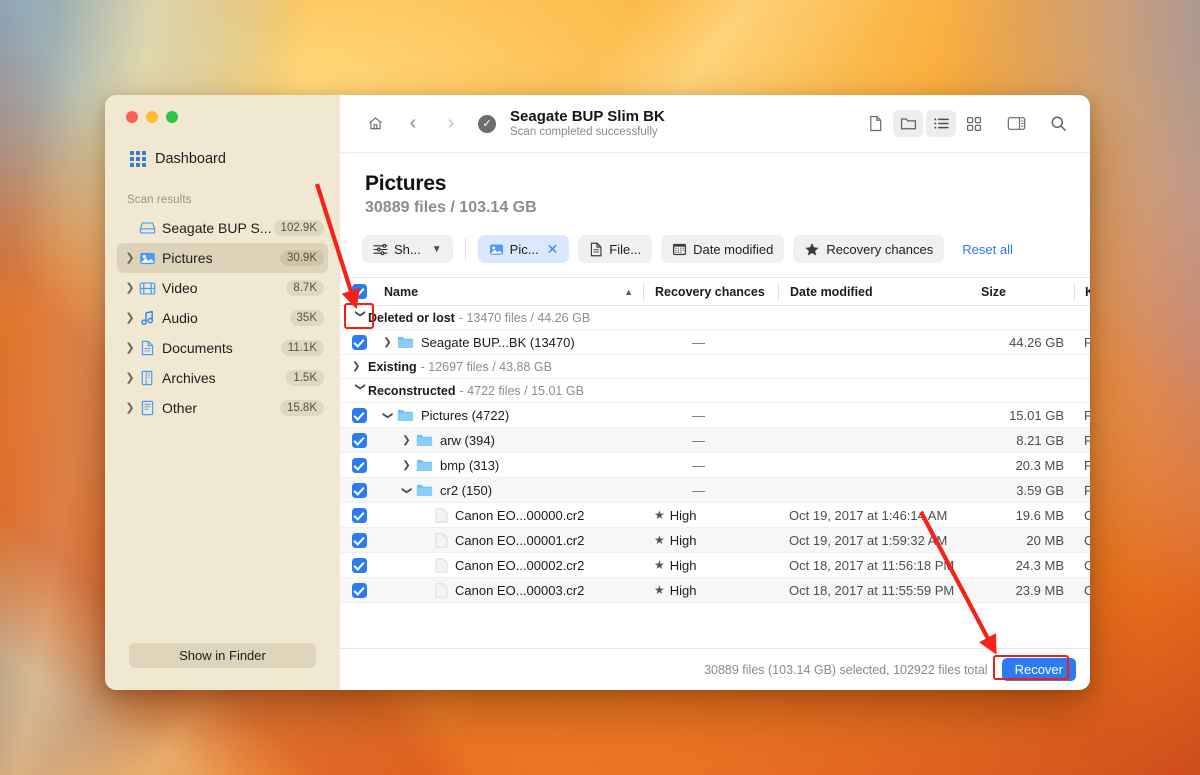  Describe the element at coordinates (152, 117) in the screenshot. I see `minimize-button` at that location.